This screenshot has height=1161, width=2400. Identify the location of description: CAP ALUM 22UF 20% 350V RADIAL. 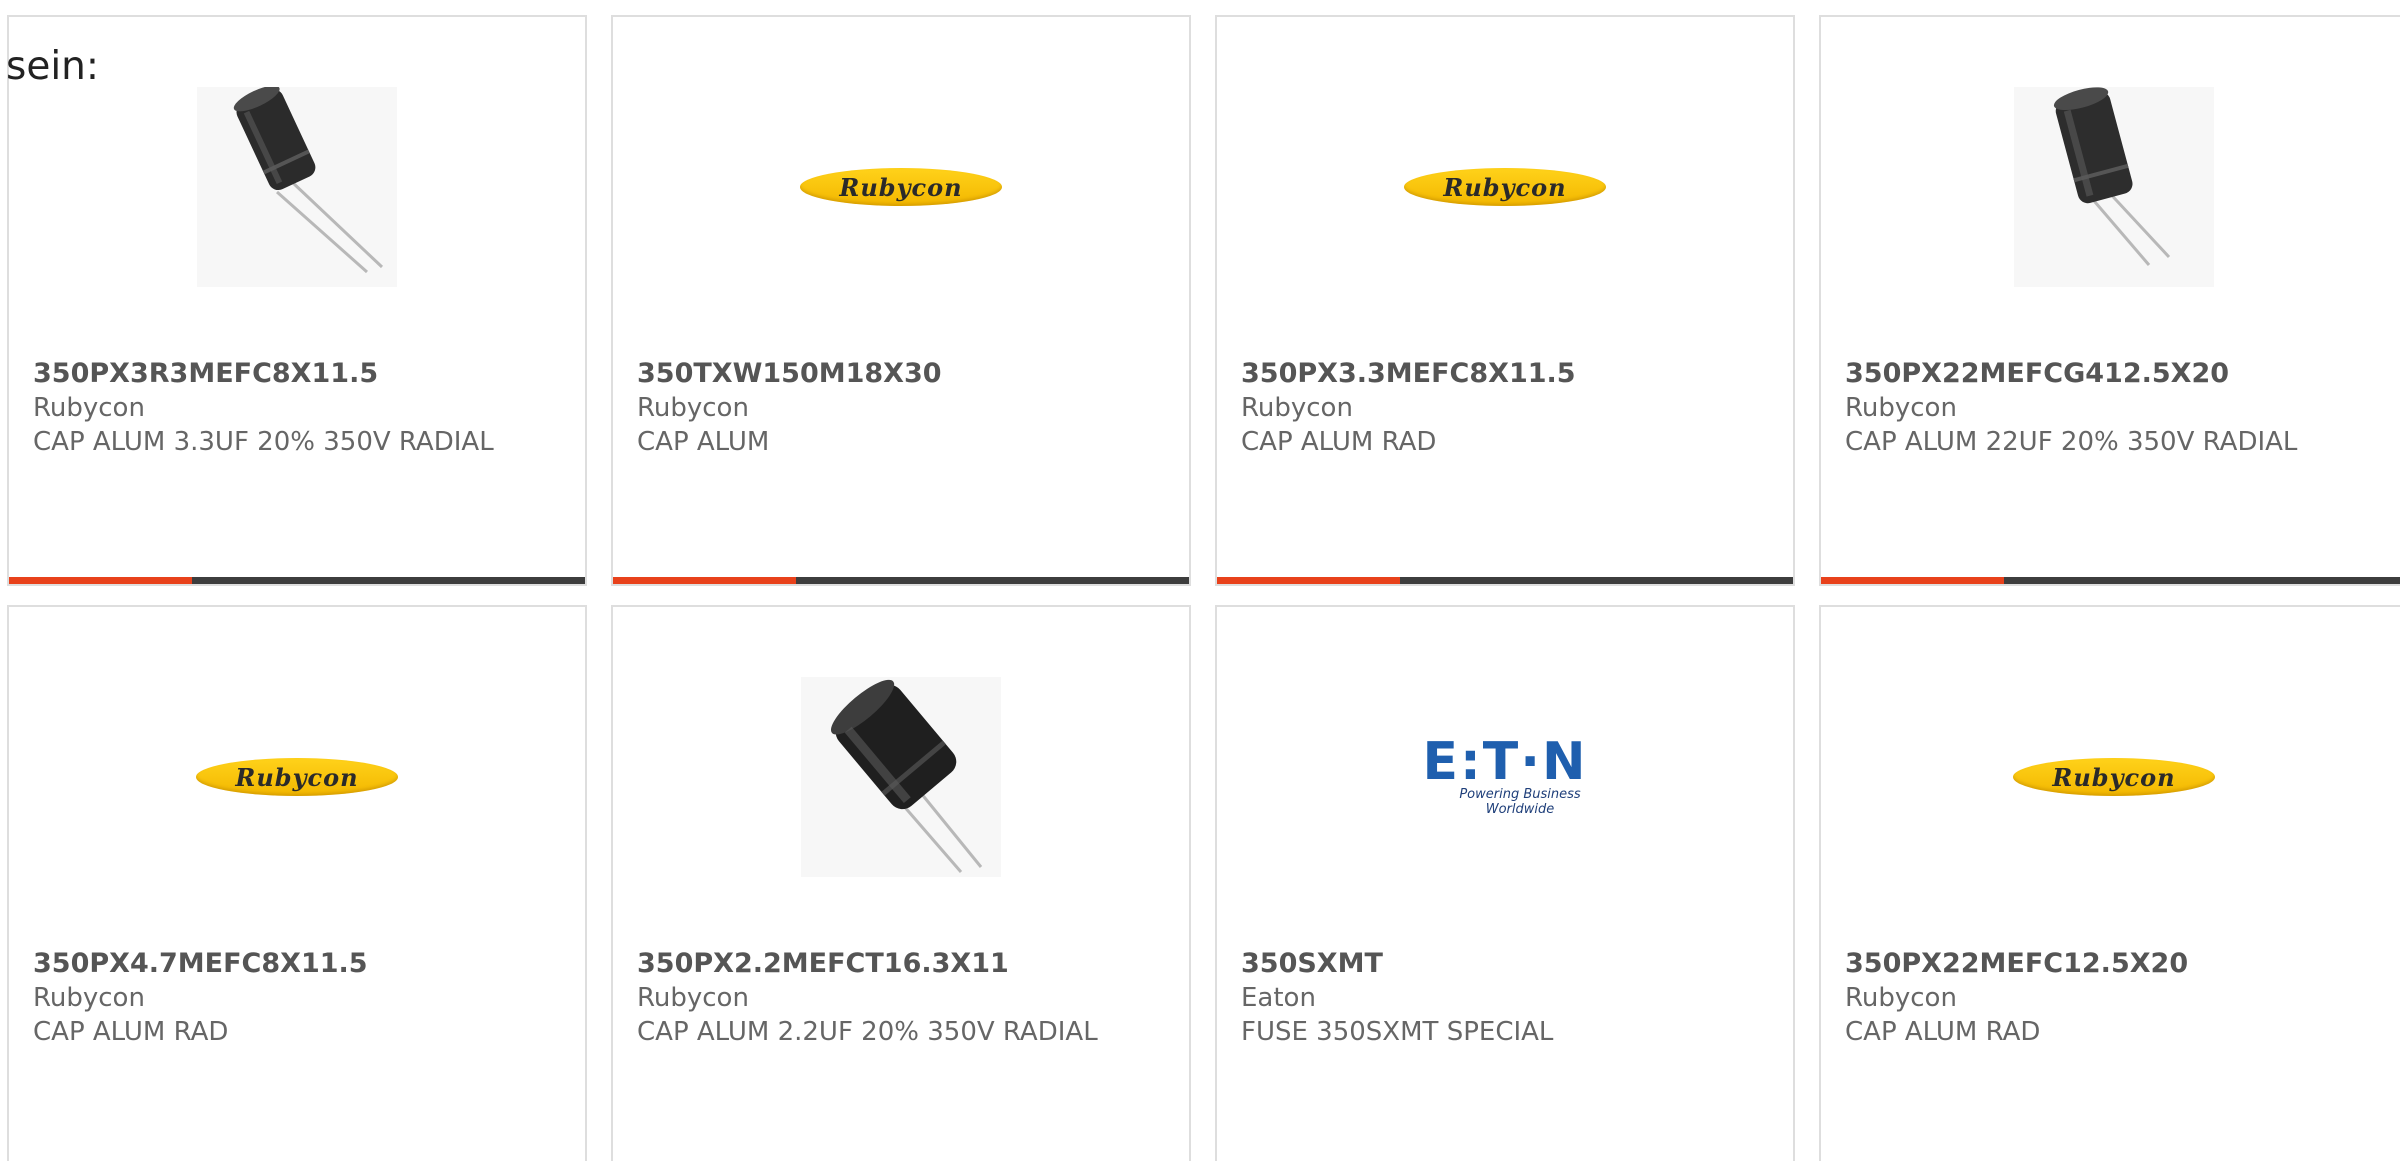
(2071, 442).